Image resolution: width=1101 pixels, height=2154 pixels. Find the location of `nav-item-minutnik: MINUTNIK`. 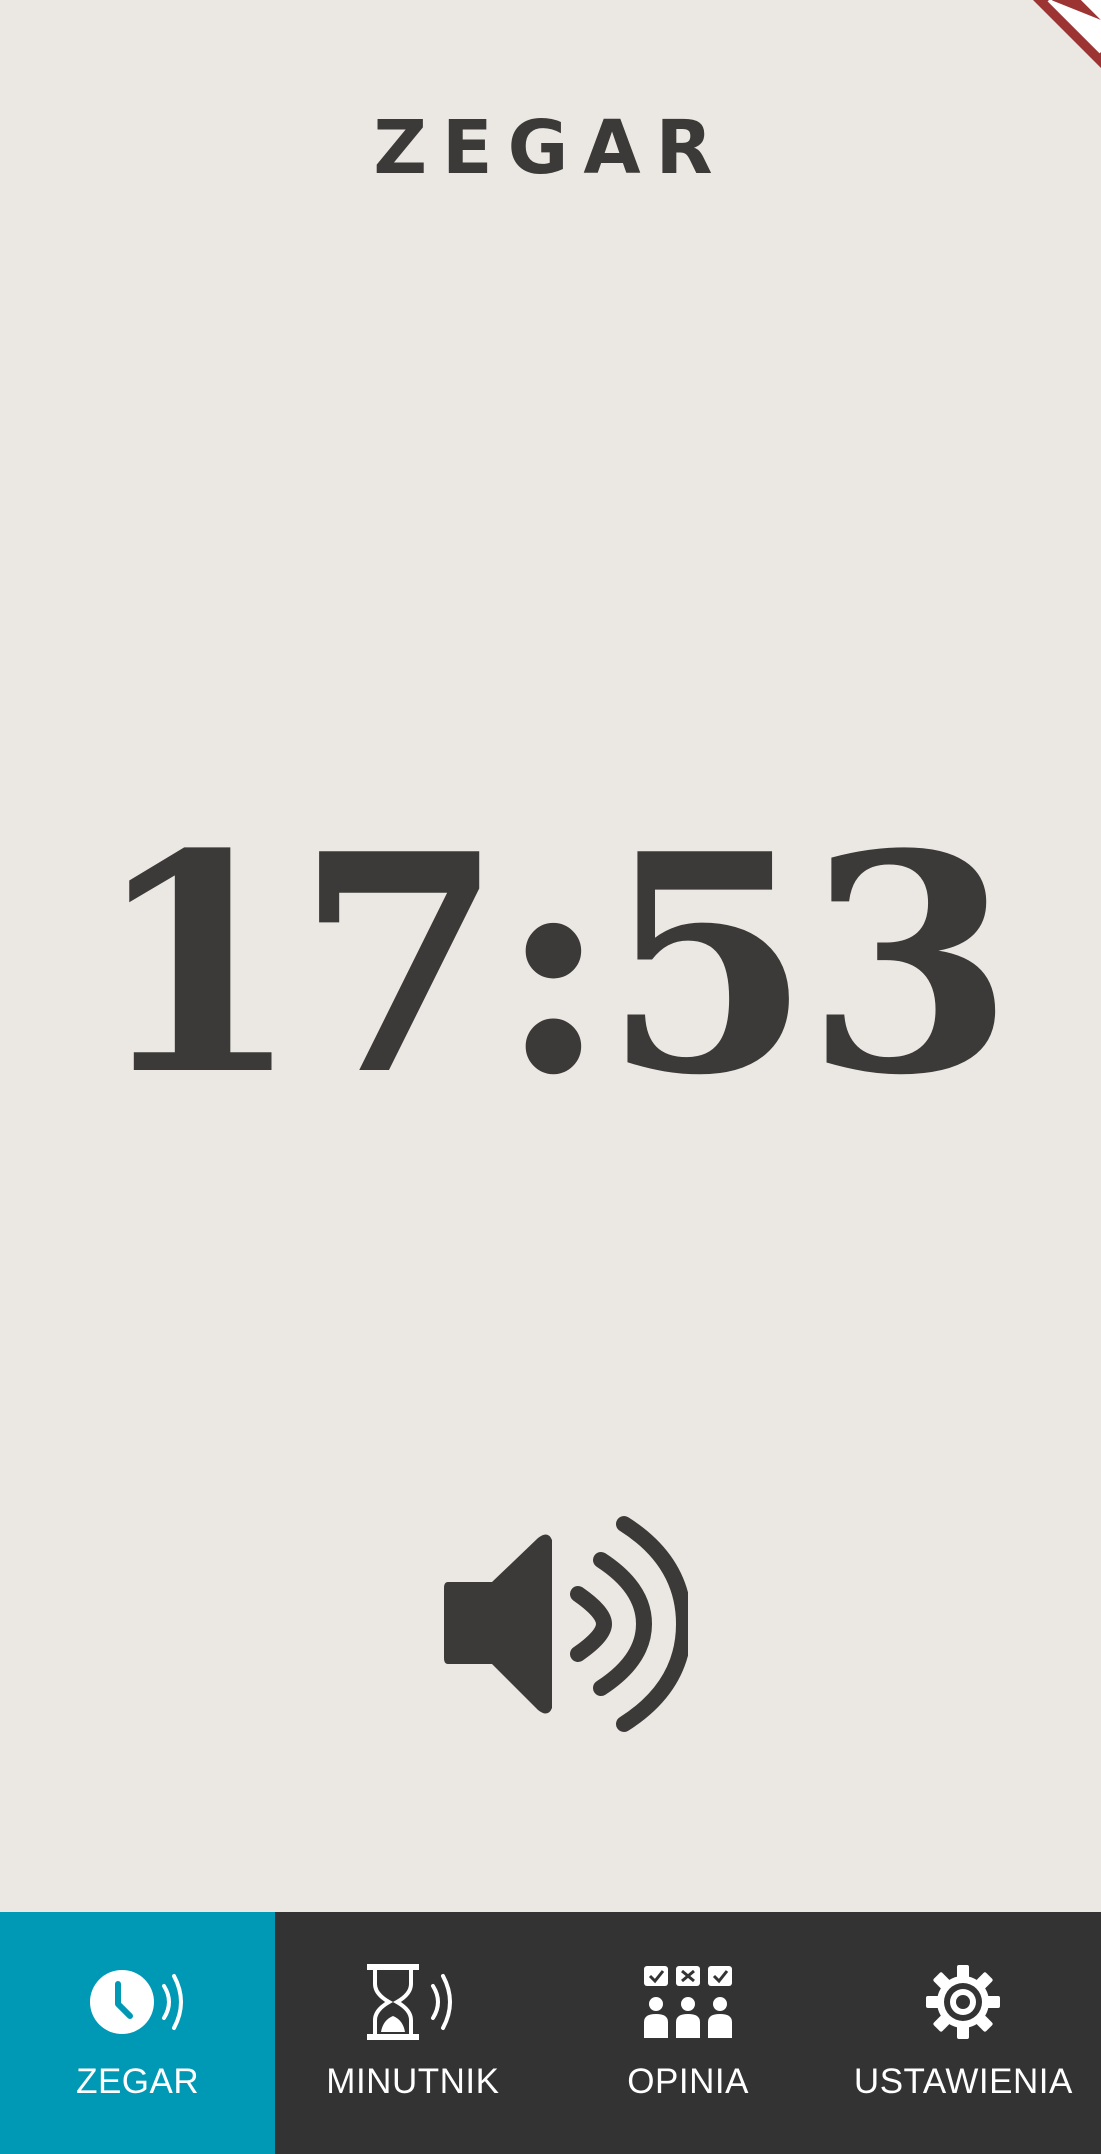

nav-item-minutnik: MINUTNIK is located at coordinates (412, 2033).